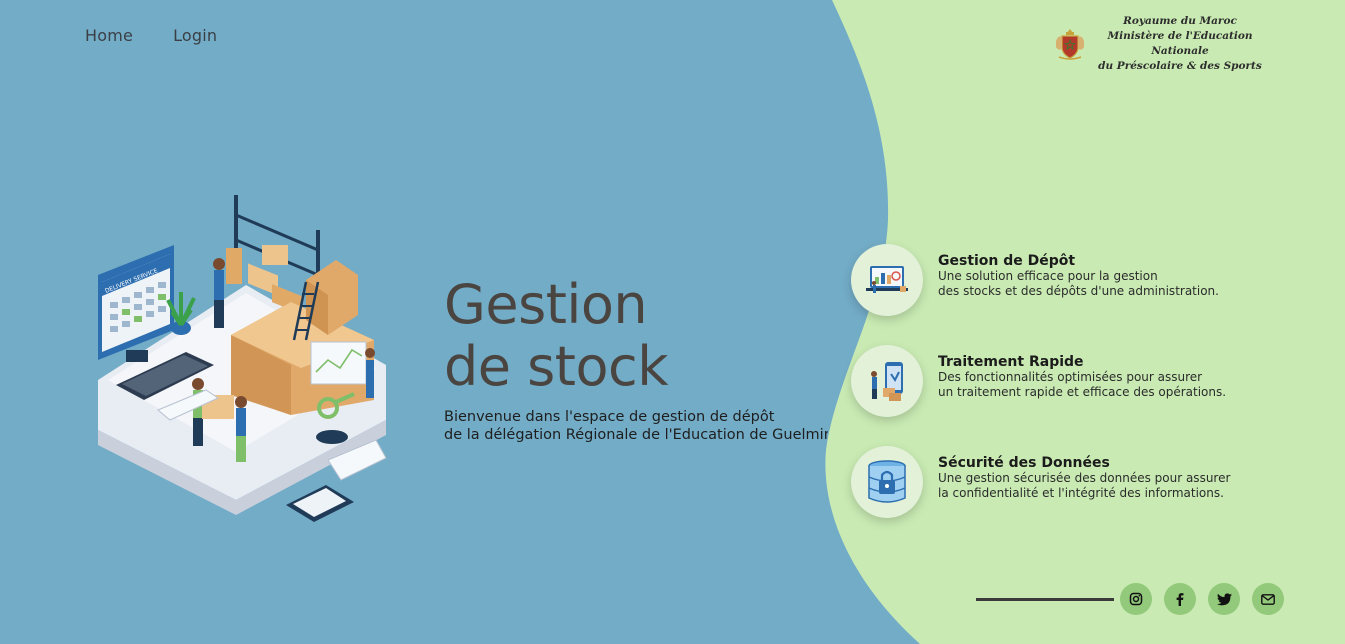  What do you see at coordinates (1011, 362) in the screenshot?
I see `feature-traitement-title: Traitement Rapide` at bounding box center [1011, 362].